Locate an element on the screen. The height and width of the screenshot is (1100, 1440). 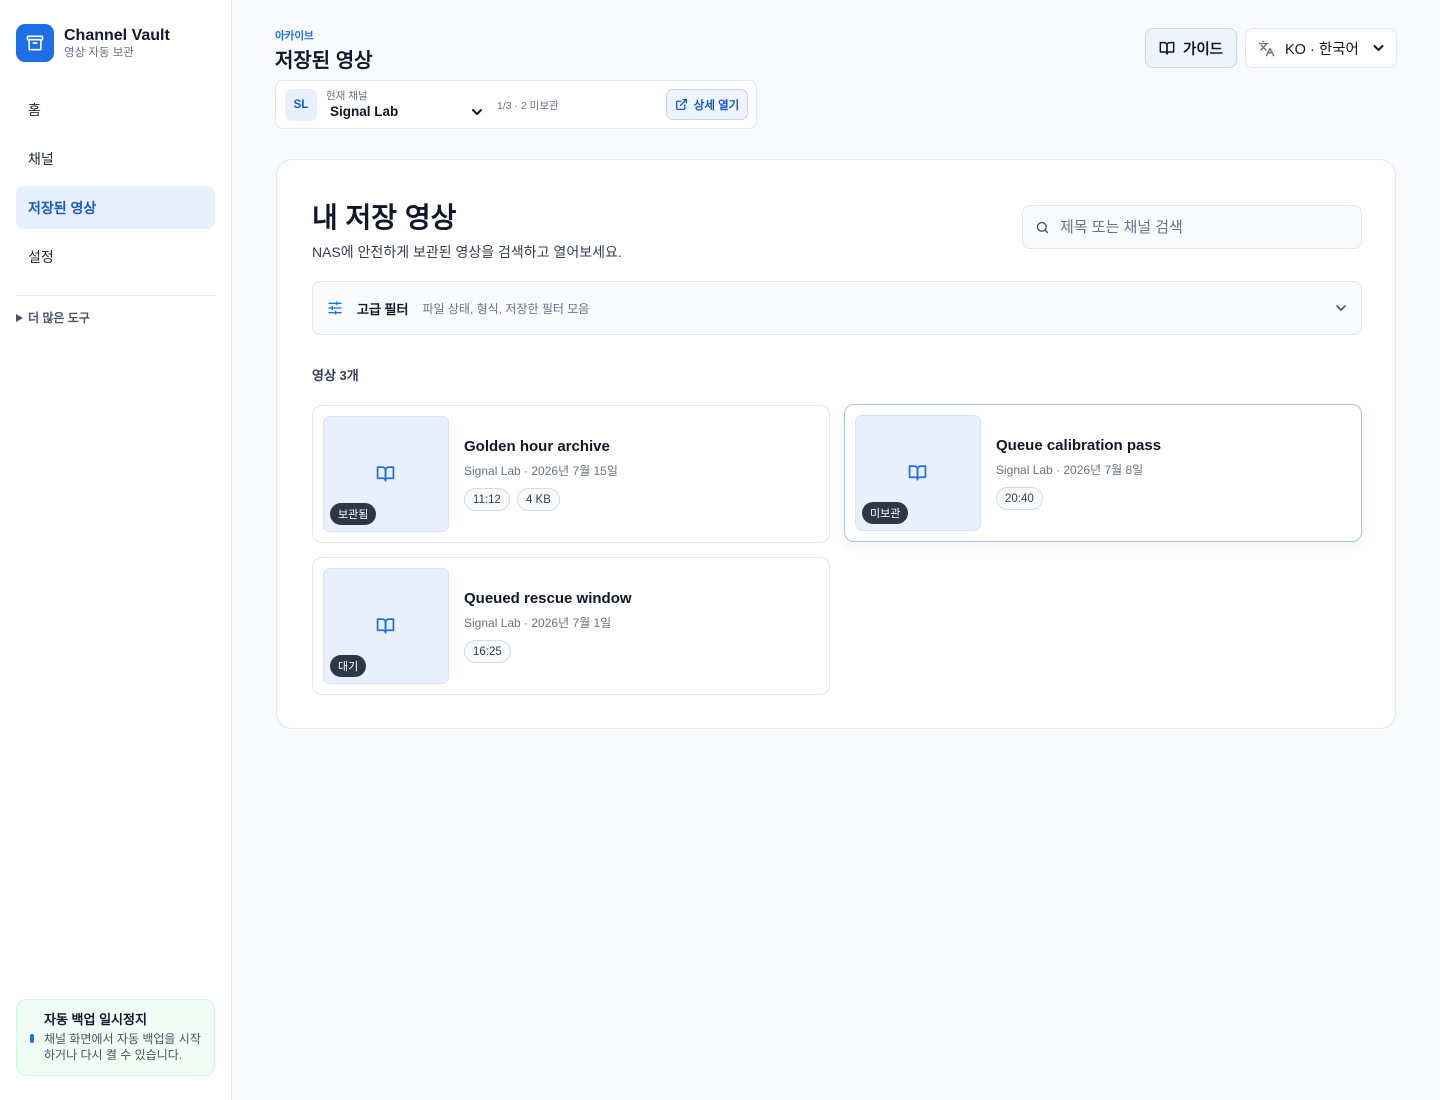
app-name: Channel Vault is located at coordinates (117, 35).